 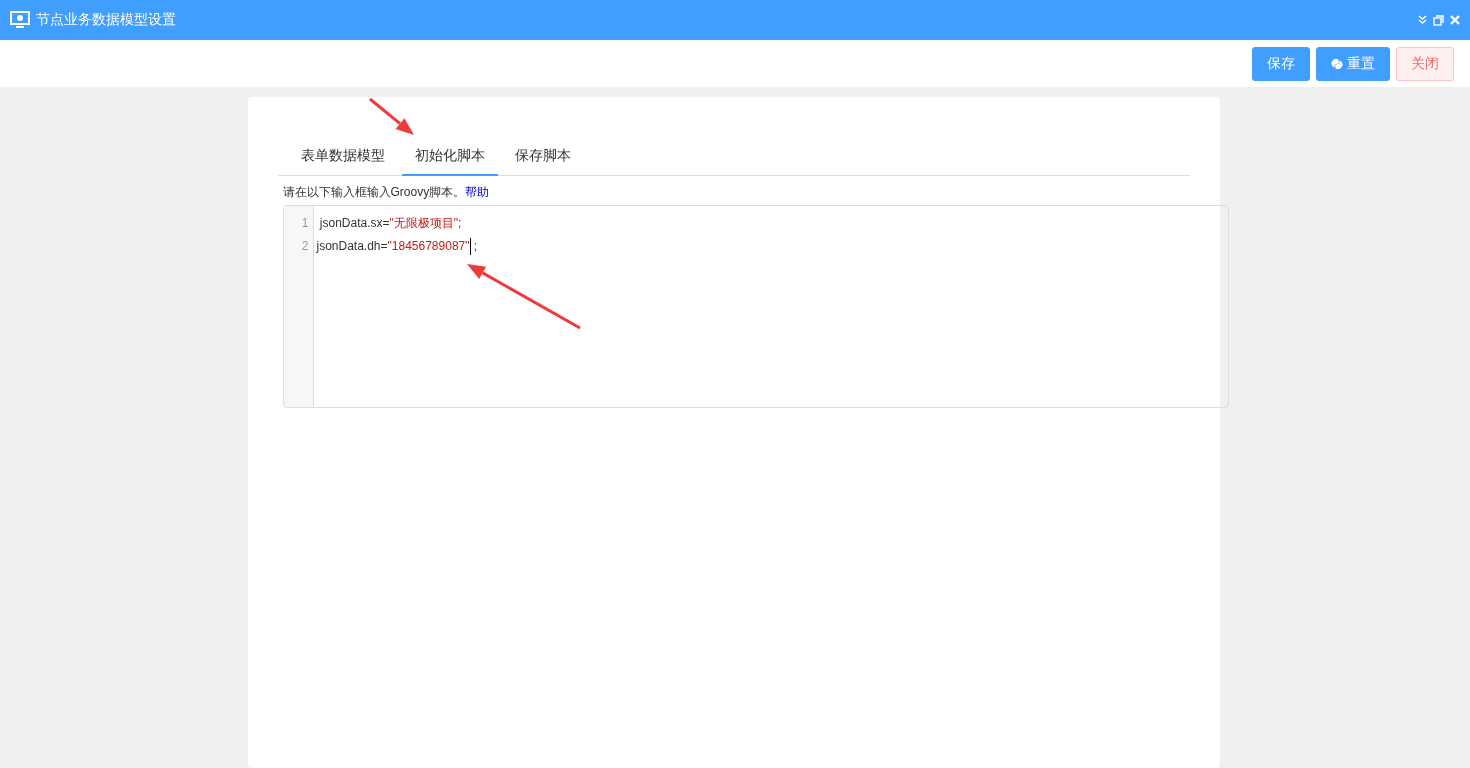 I want to click on restore-icon, so click(x=1438, y=20).